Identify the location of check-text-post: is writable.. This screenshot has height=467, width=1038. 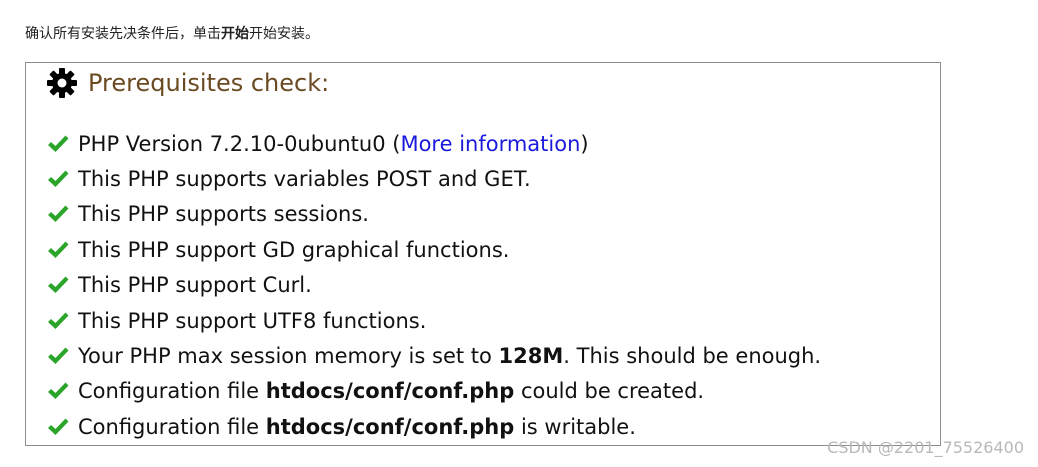
(575, 426).